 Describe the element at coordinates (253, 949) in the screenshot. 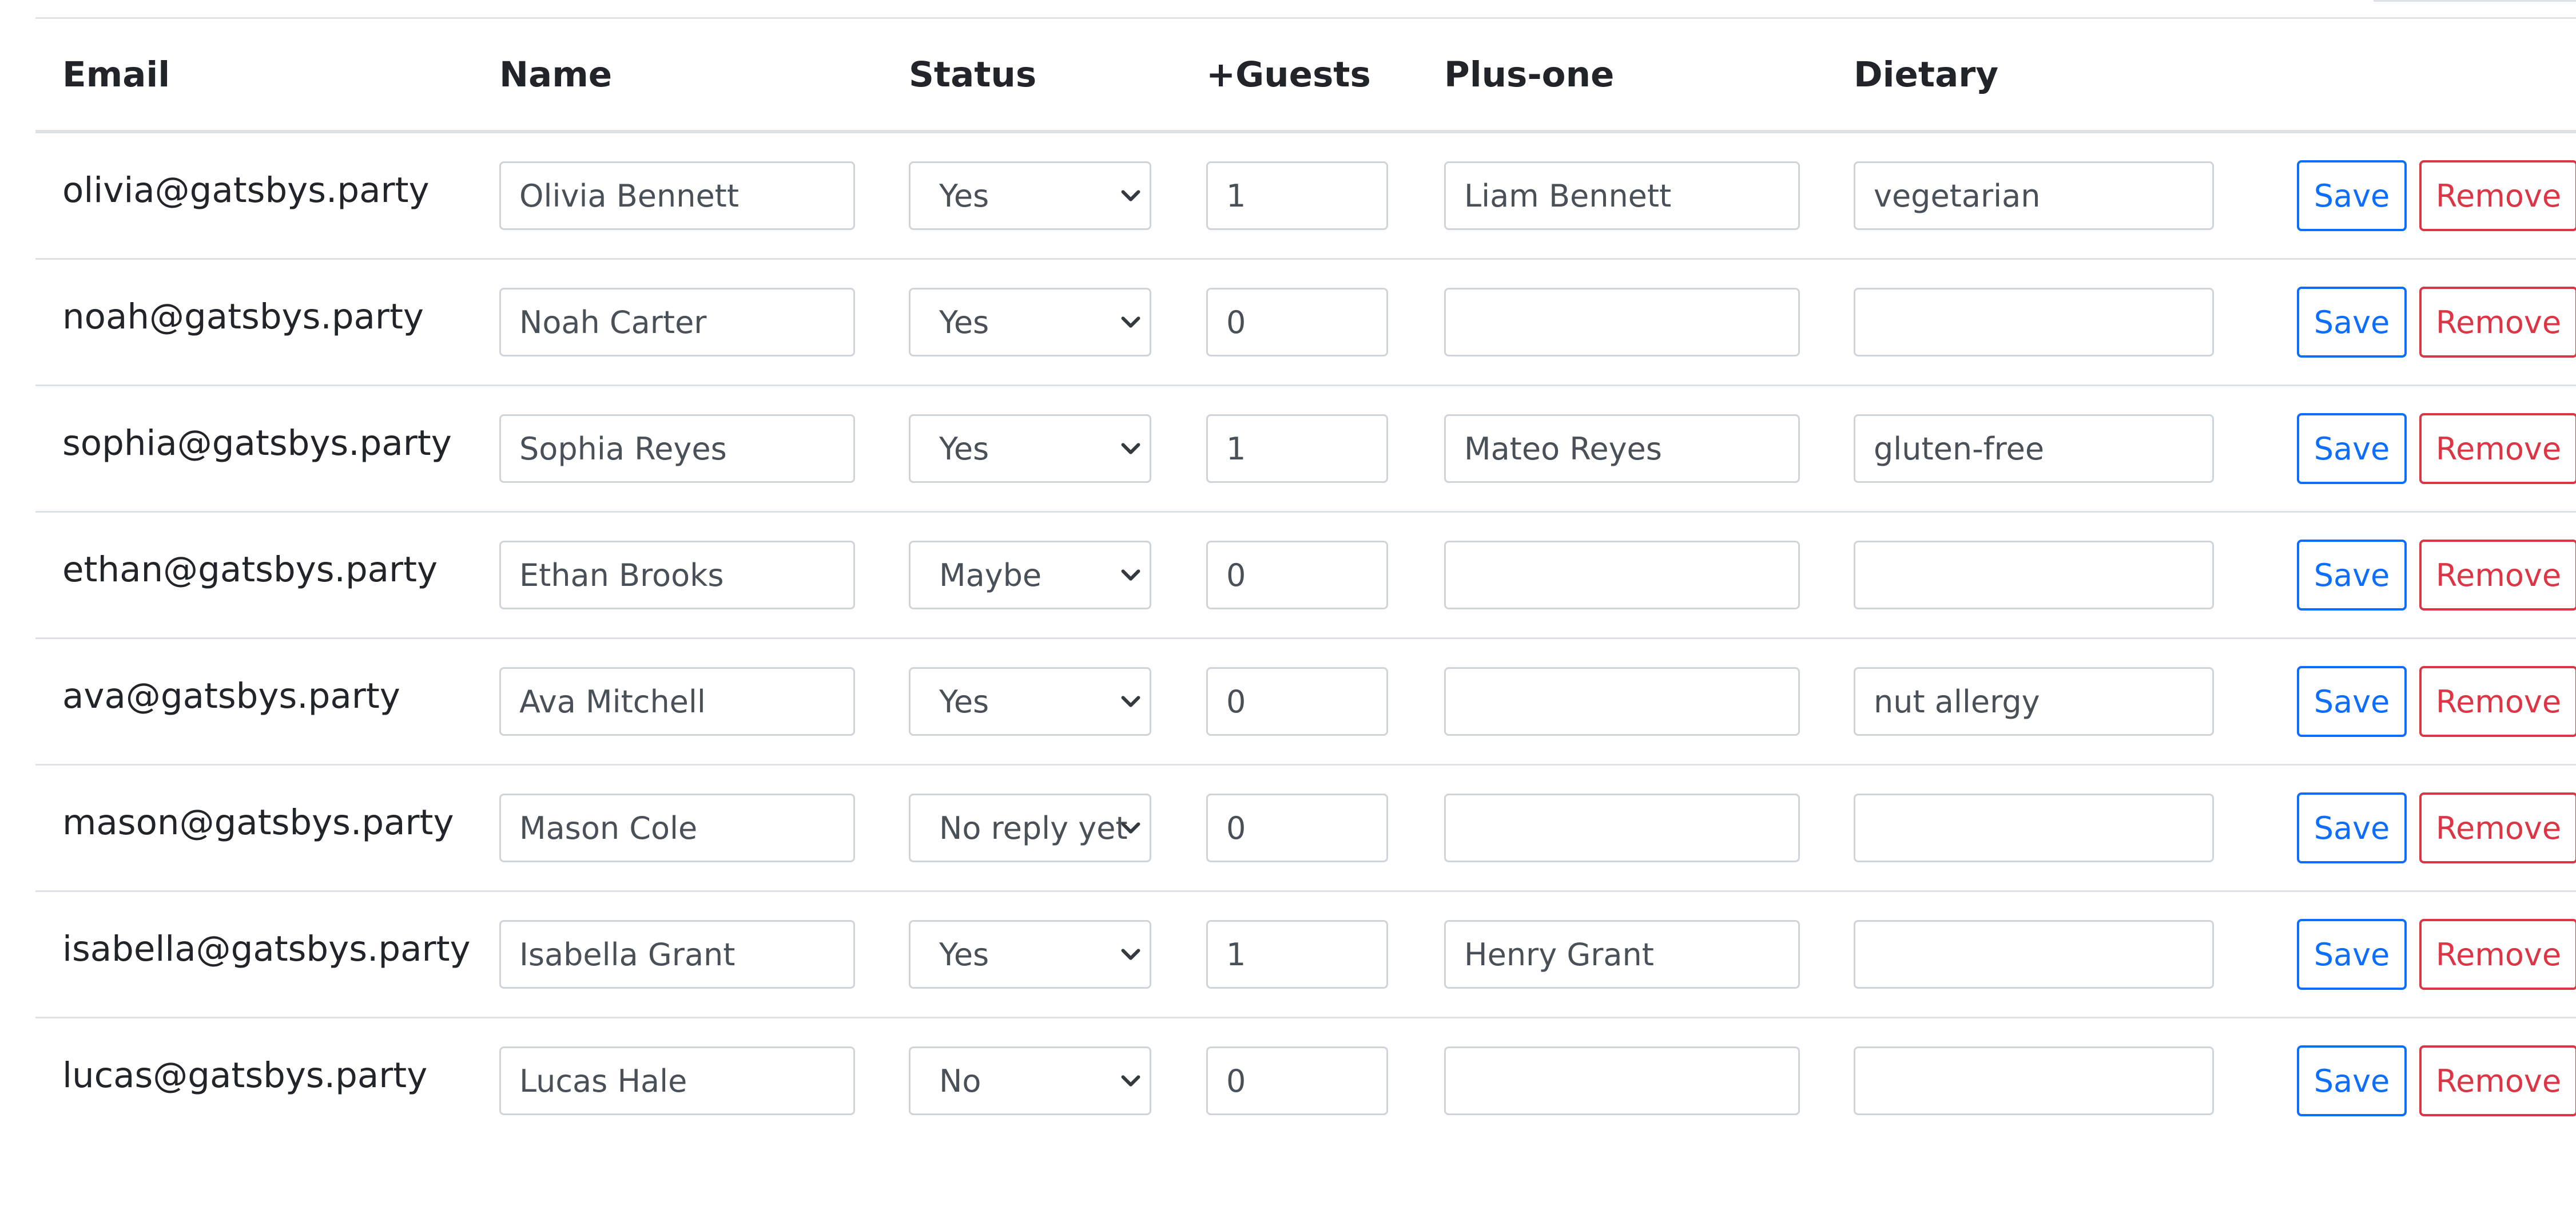

I see `guest-email: isabella@gatsbys.party` at that location.